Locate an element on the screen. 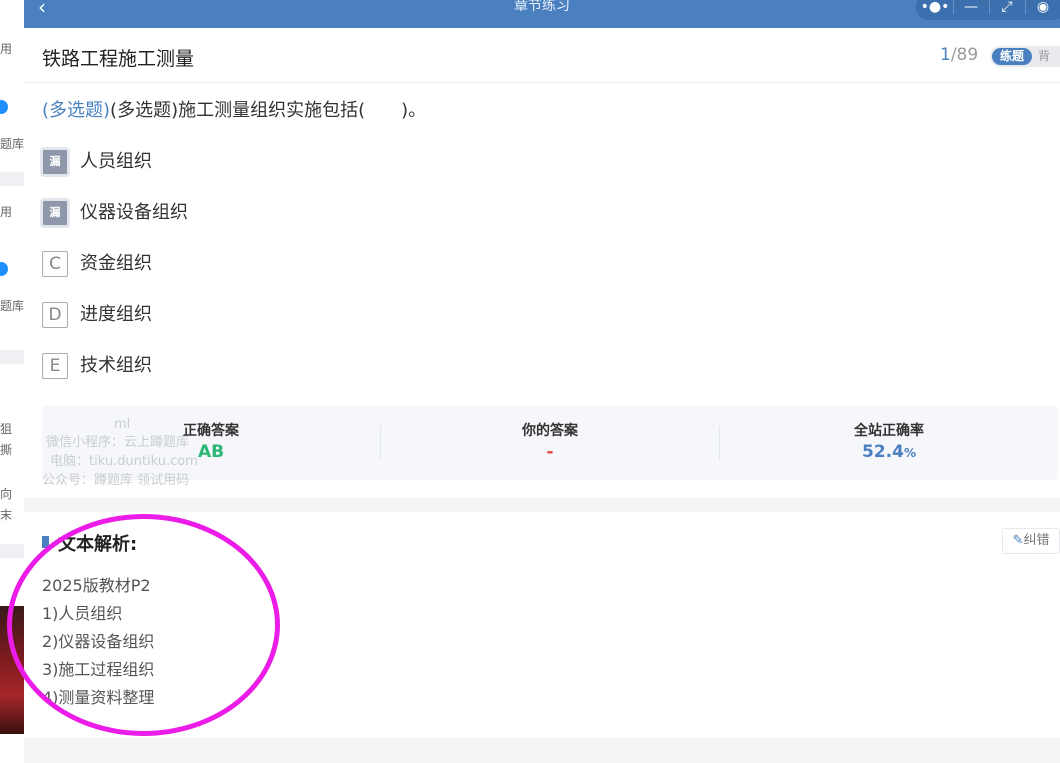 The image size is (1060, 763). accuracy-stat: 全站正确率 52.4% is located at coordinates (889, 443).